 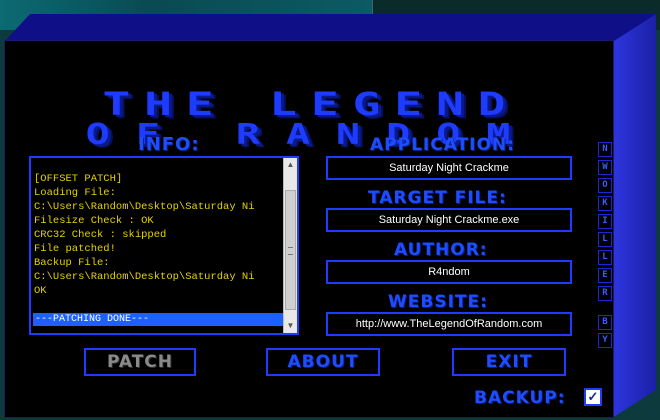 I want to click on credit-letter: N, so click(x=605, y=149).